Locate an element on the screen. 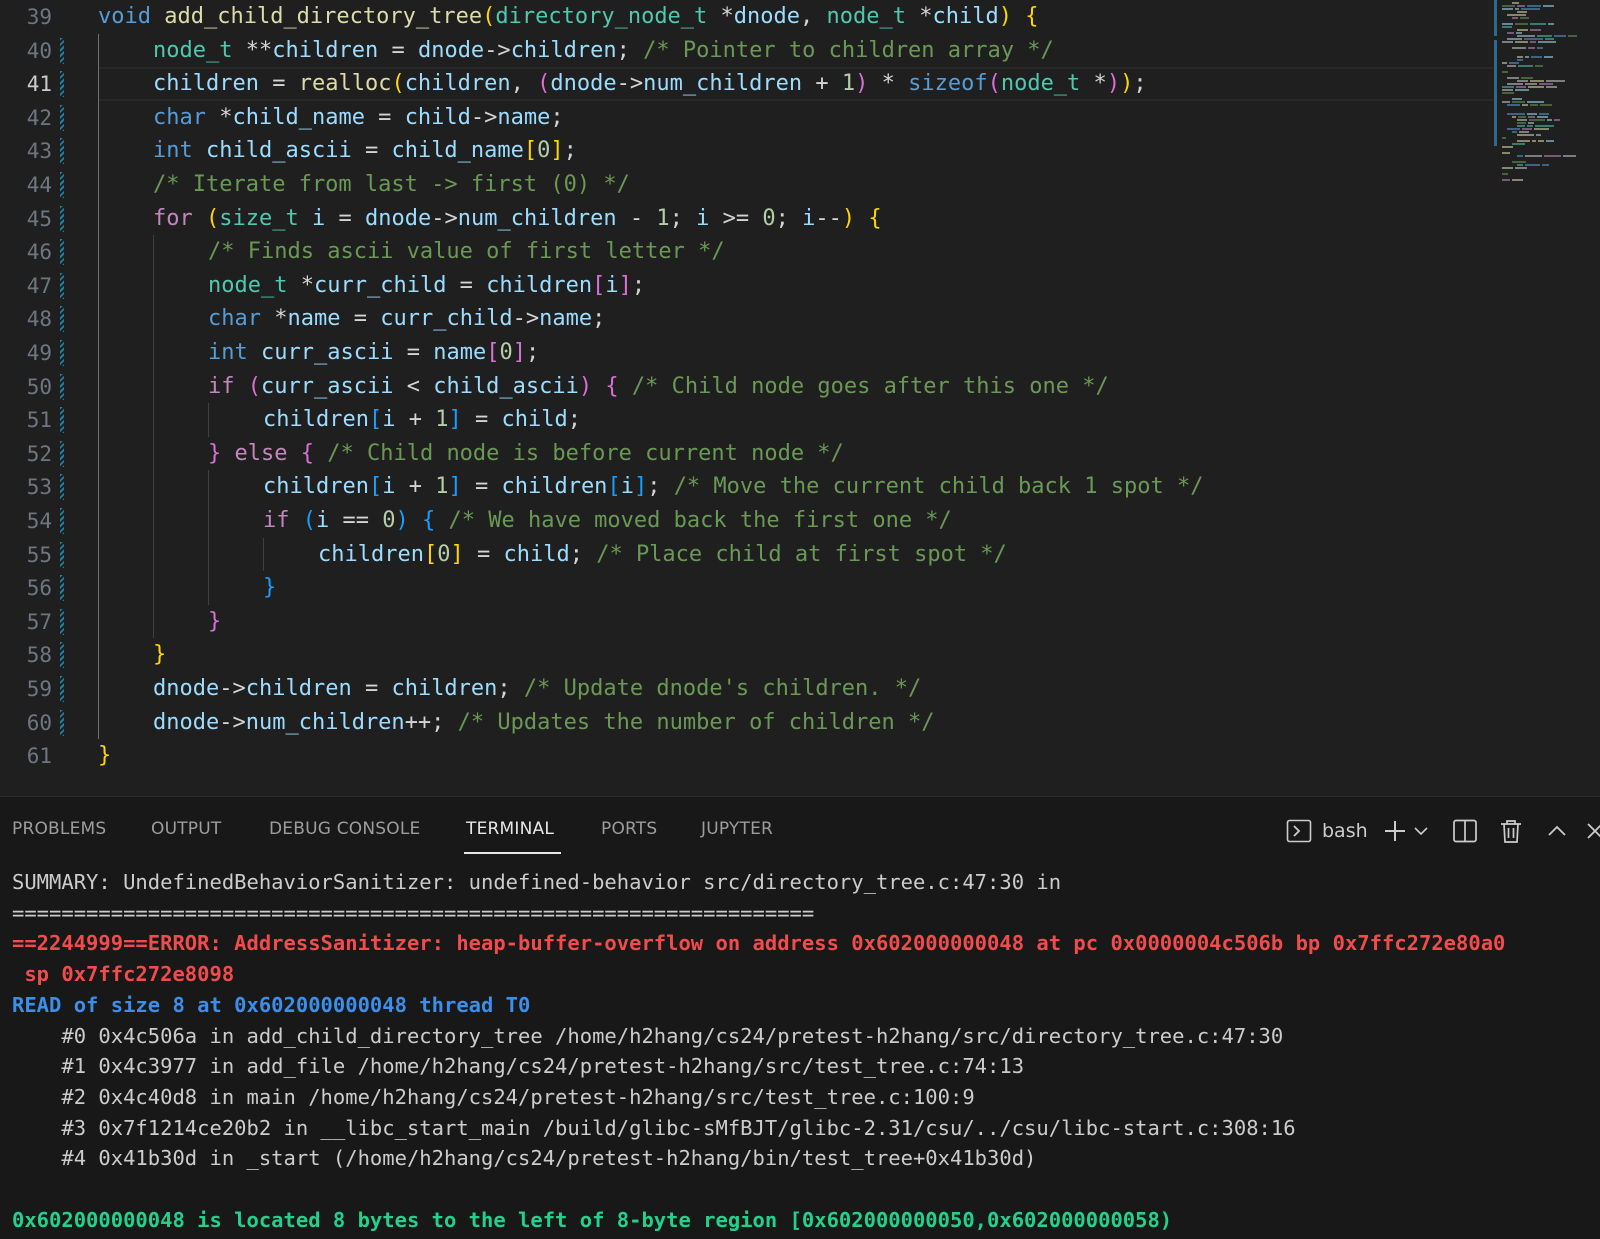  tab-problems: PROBLEMS is located at coordinates (59, 829).